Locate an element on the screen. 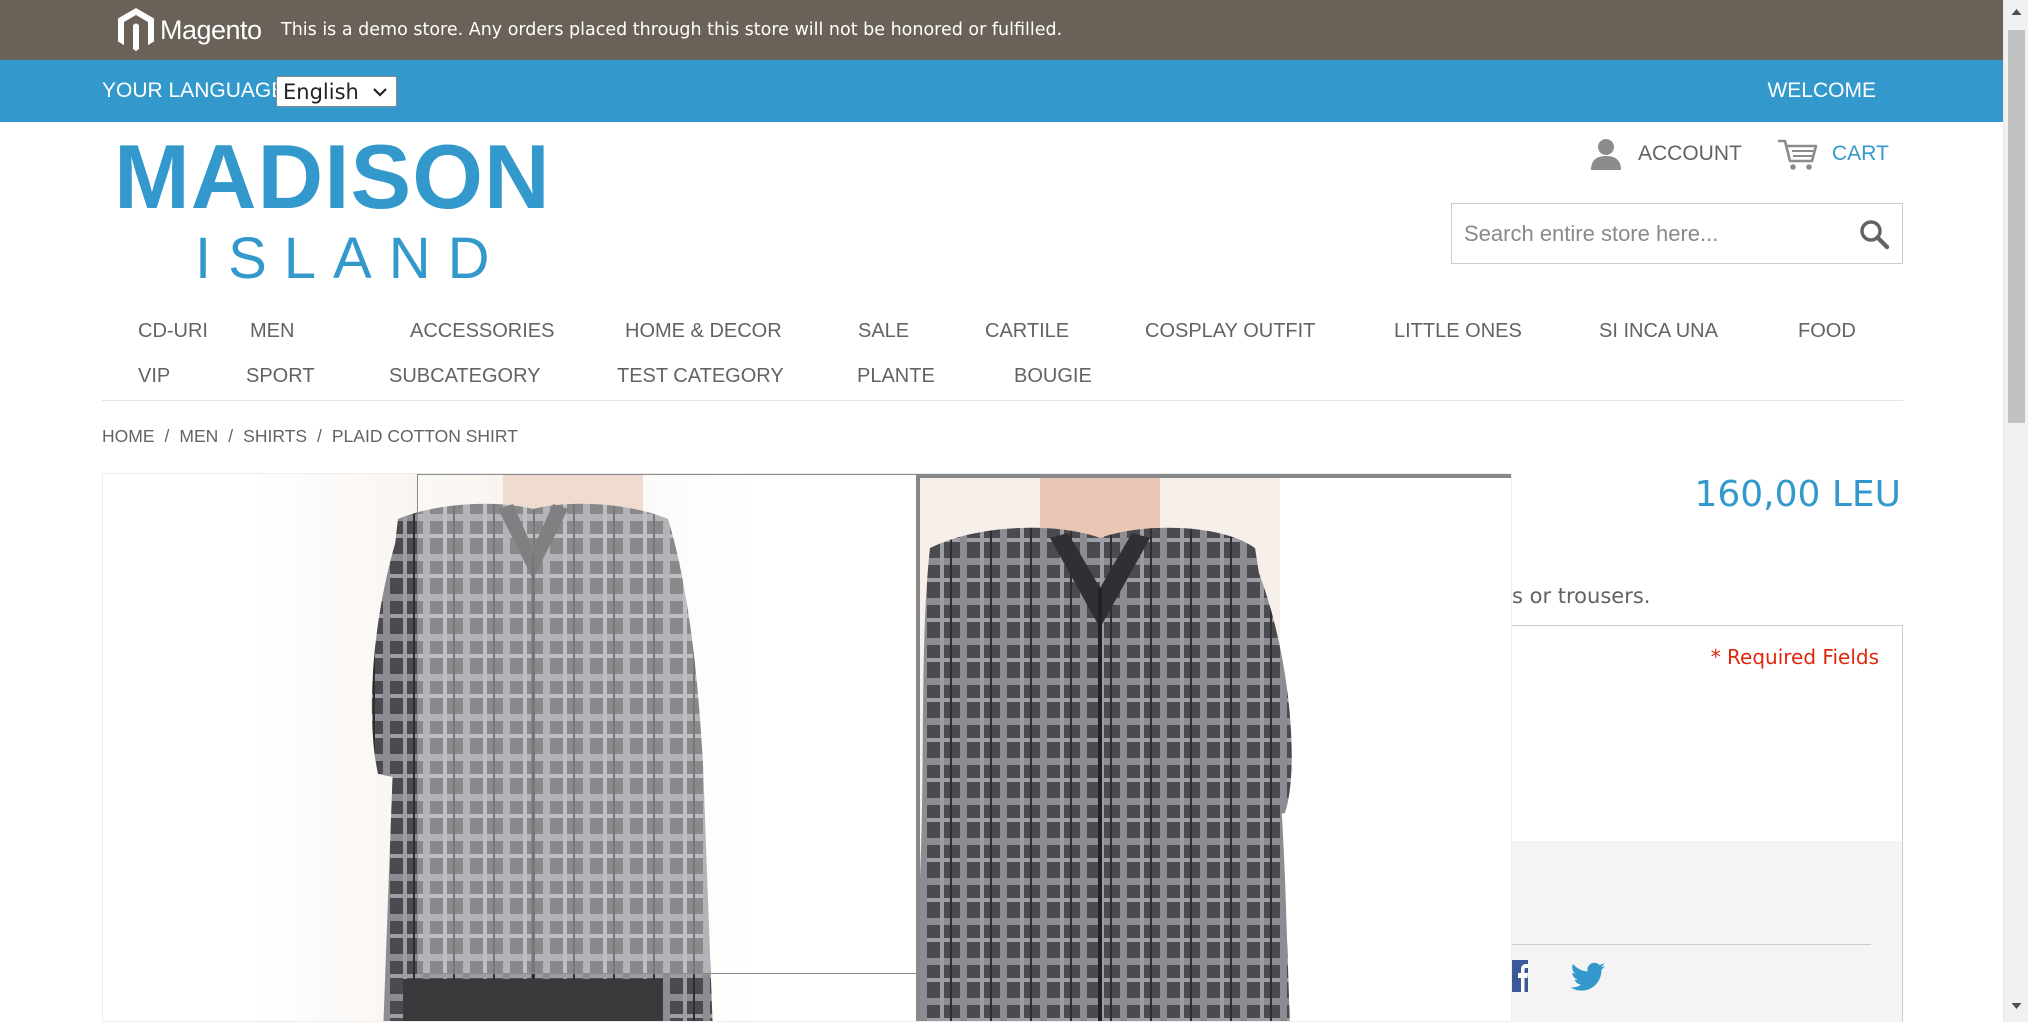  user-icon is located at coordinates (1606, 154).